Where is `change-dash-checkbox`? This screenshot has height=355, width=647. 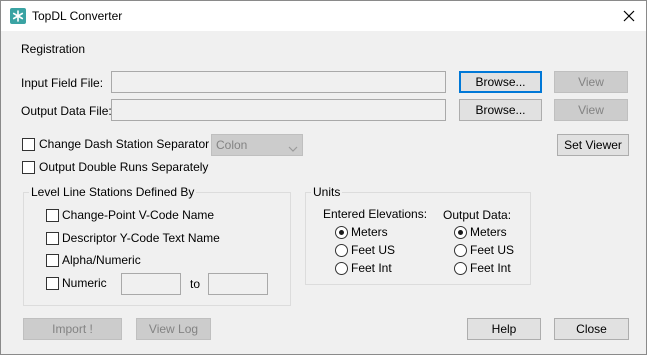
change-dash-checkbox is located at coordinates (28, 144).